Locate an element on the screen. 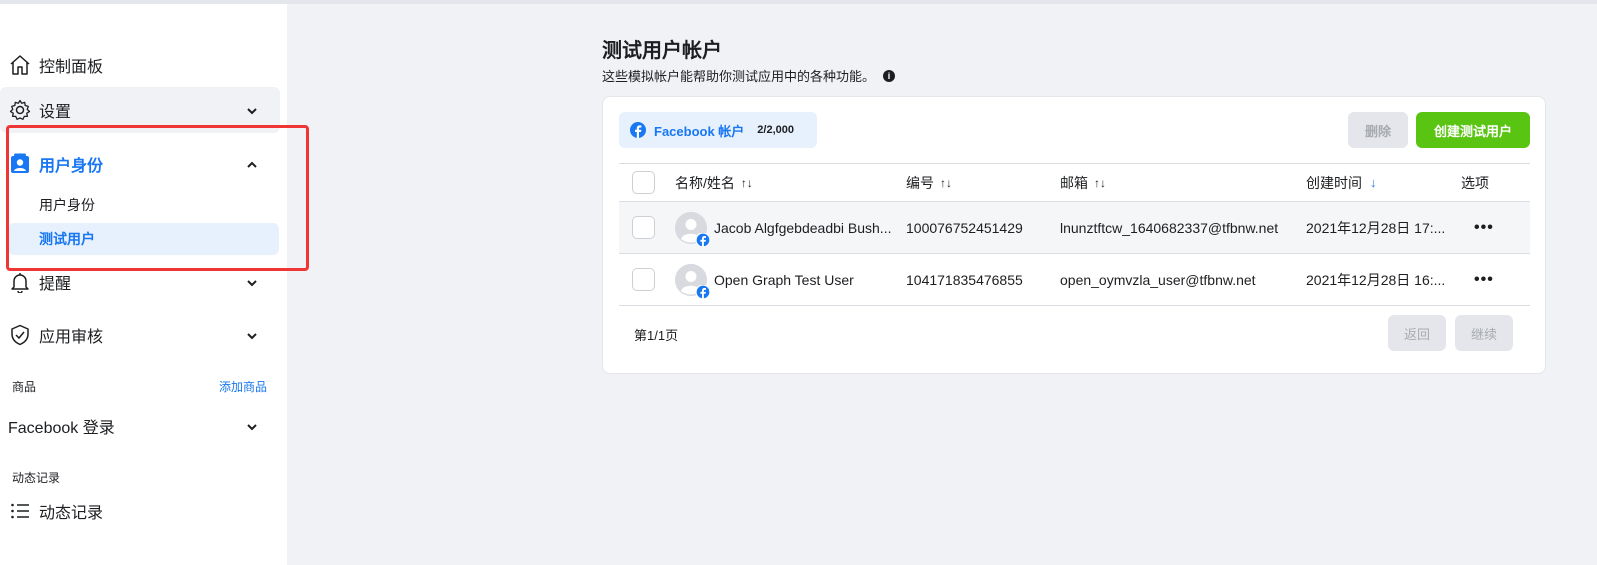 Image resolution: width=1597 pixels, height=565 pixels. page-subtitle: 这些模拟帐户能帮助你测试应用中的各种功能。 i is located at coordinates (749, 75).